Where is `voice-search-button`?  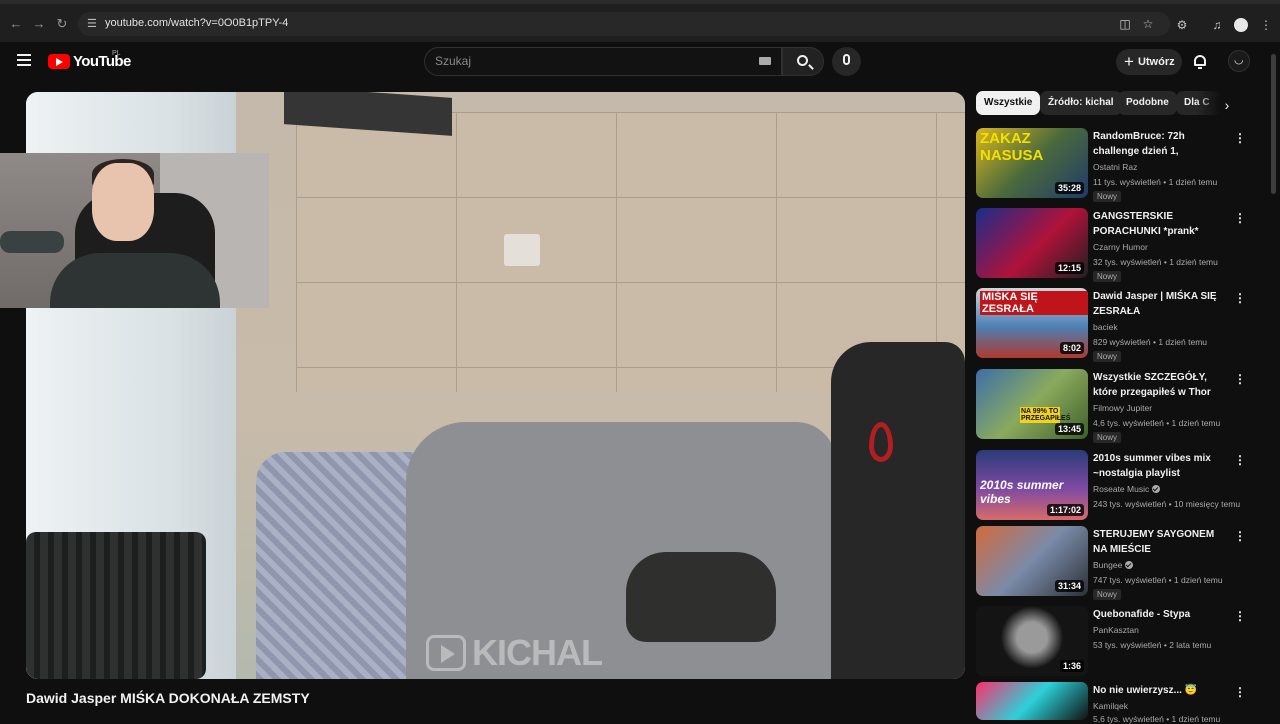 voice-search-button is located at coordinates (846, 61).